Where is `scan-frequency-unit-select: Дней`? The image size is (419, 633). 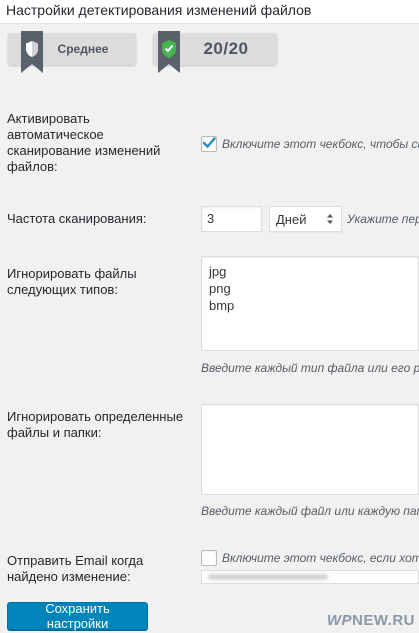
scan-frequency-unit-select: Дней is located at coordinates (305, 219).